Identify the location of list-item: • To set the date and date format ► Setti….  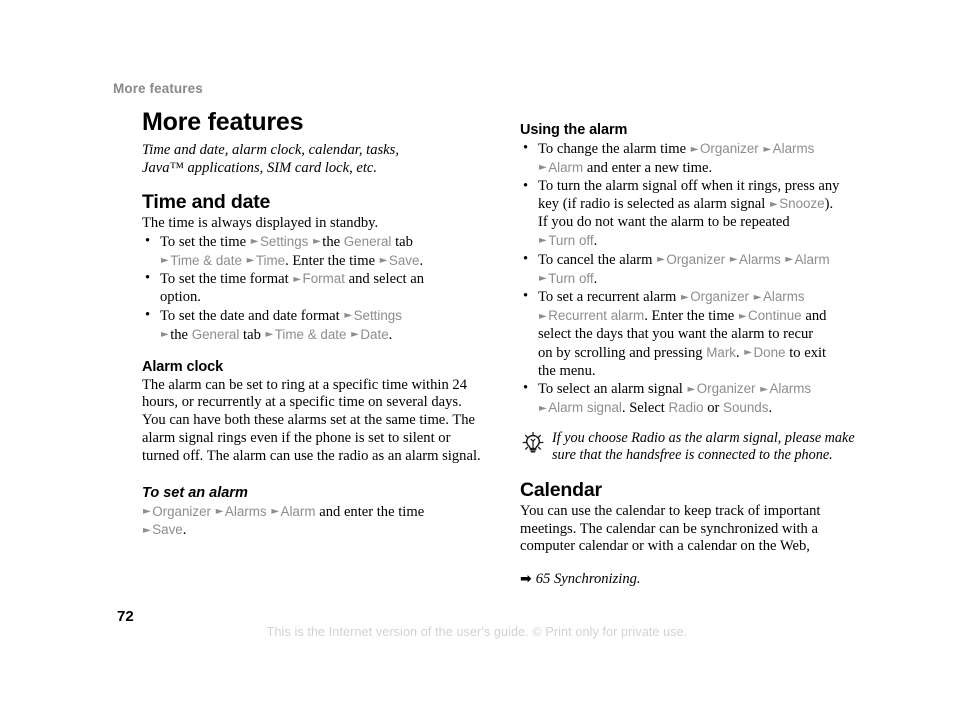
(312, 326).